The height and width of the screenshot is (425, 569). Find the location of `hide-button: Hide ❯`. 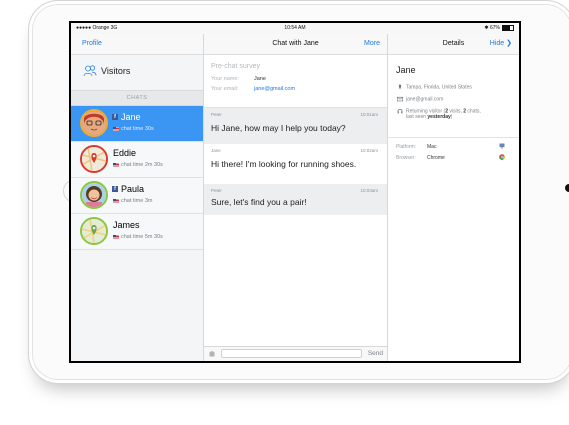

hide-button: Hide ❯ is located at coordinates (501, 44).